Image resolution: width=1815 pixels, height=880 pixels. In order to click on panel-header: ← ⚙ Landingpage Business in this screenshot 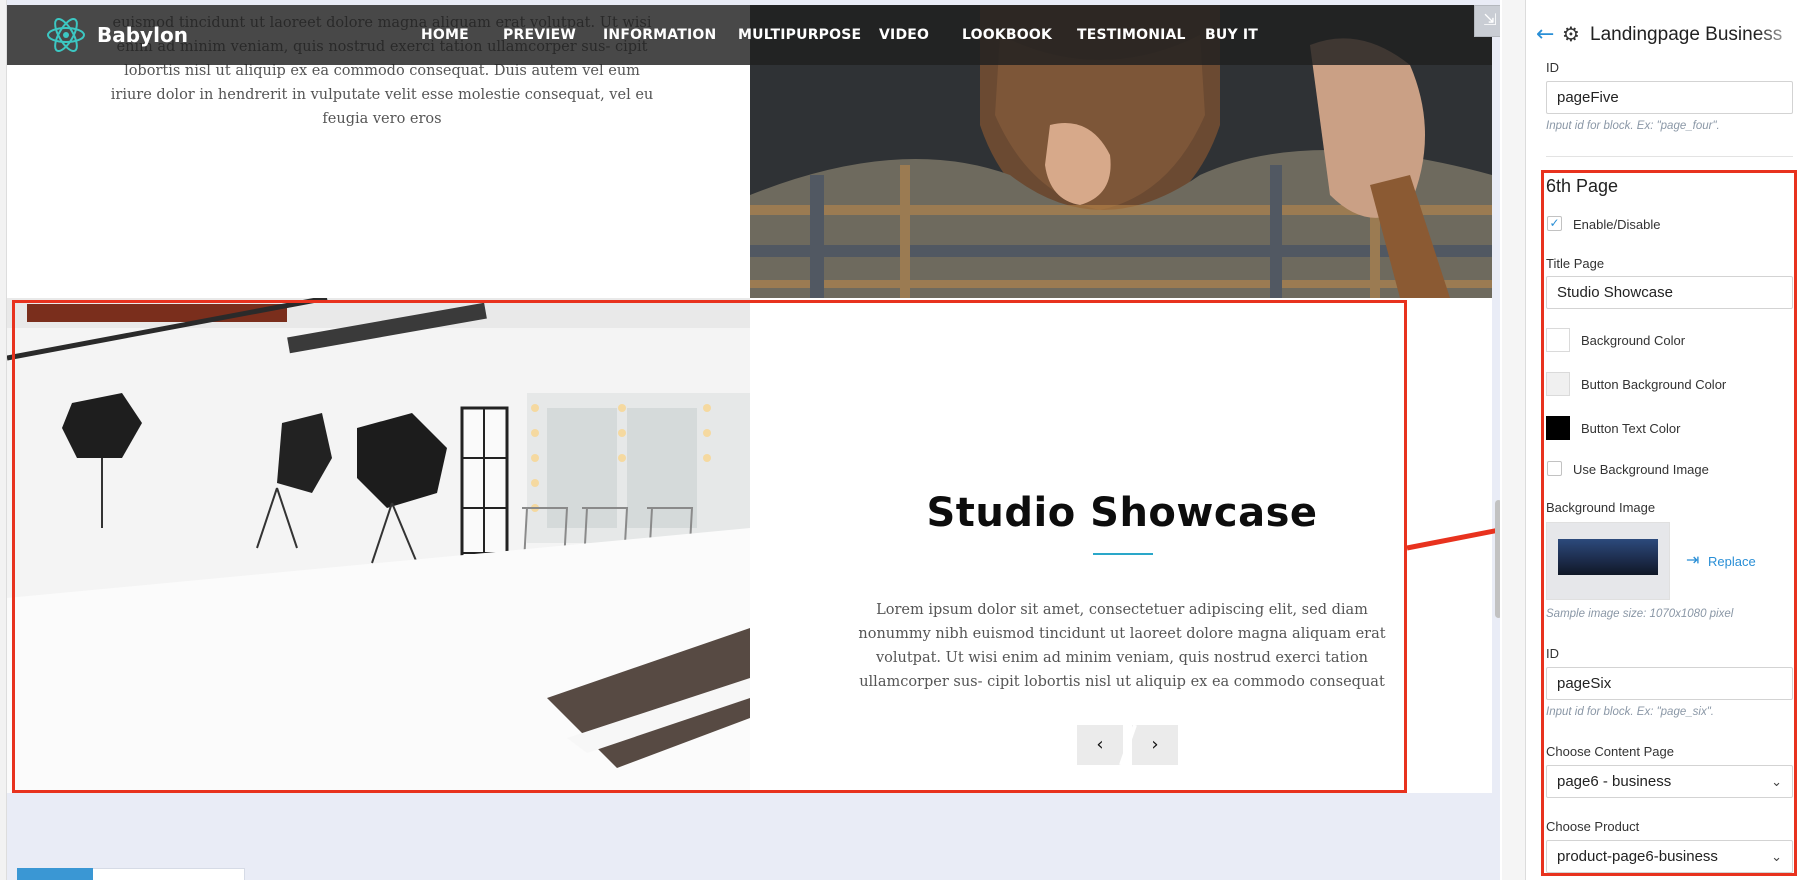, I will do `click(1670, 36)`.